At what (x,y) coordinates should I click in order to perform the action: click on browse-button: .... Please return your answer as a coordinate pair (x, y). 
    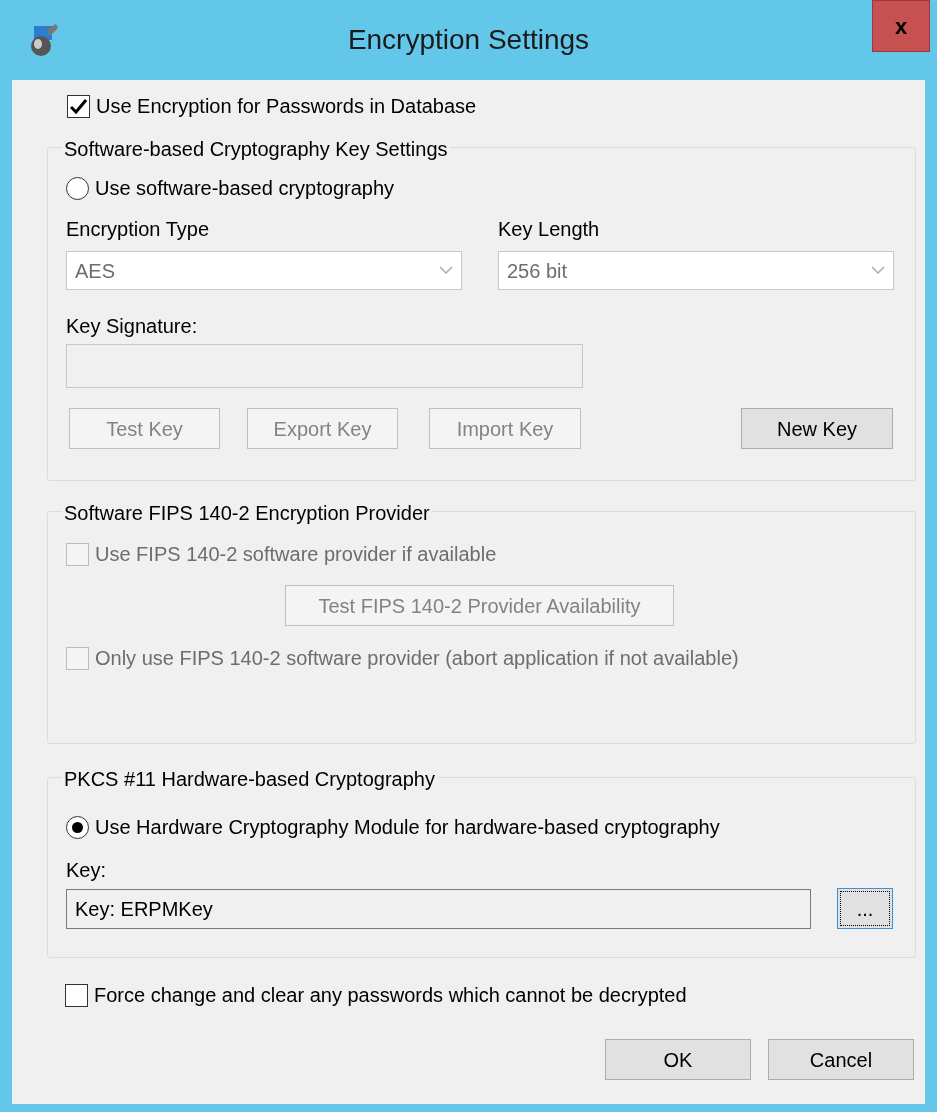
    Looking at the image, I should click on (865, 908).